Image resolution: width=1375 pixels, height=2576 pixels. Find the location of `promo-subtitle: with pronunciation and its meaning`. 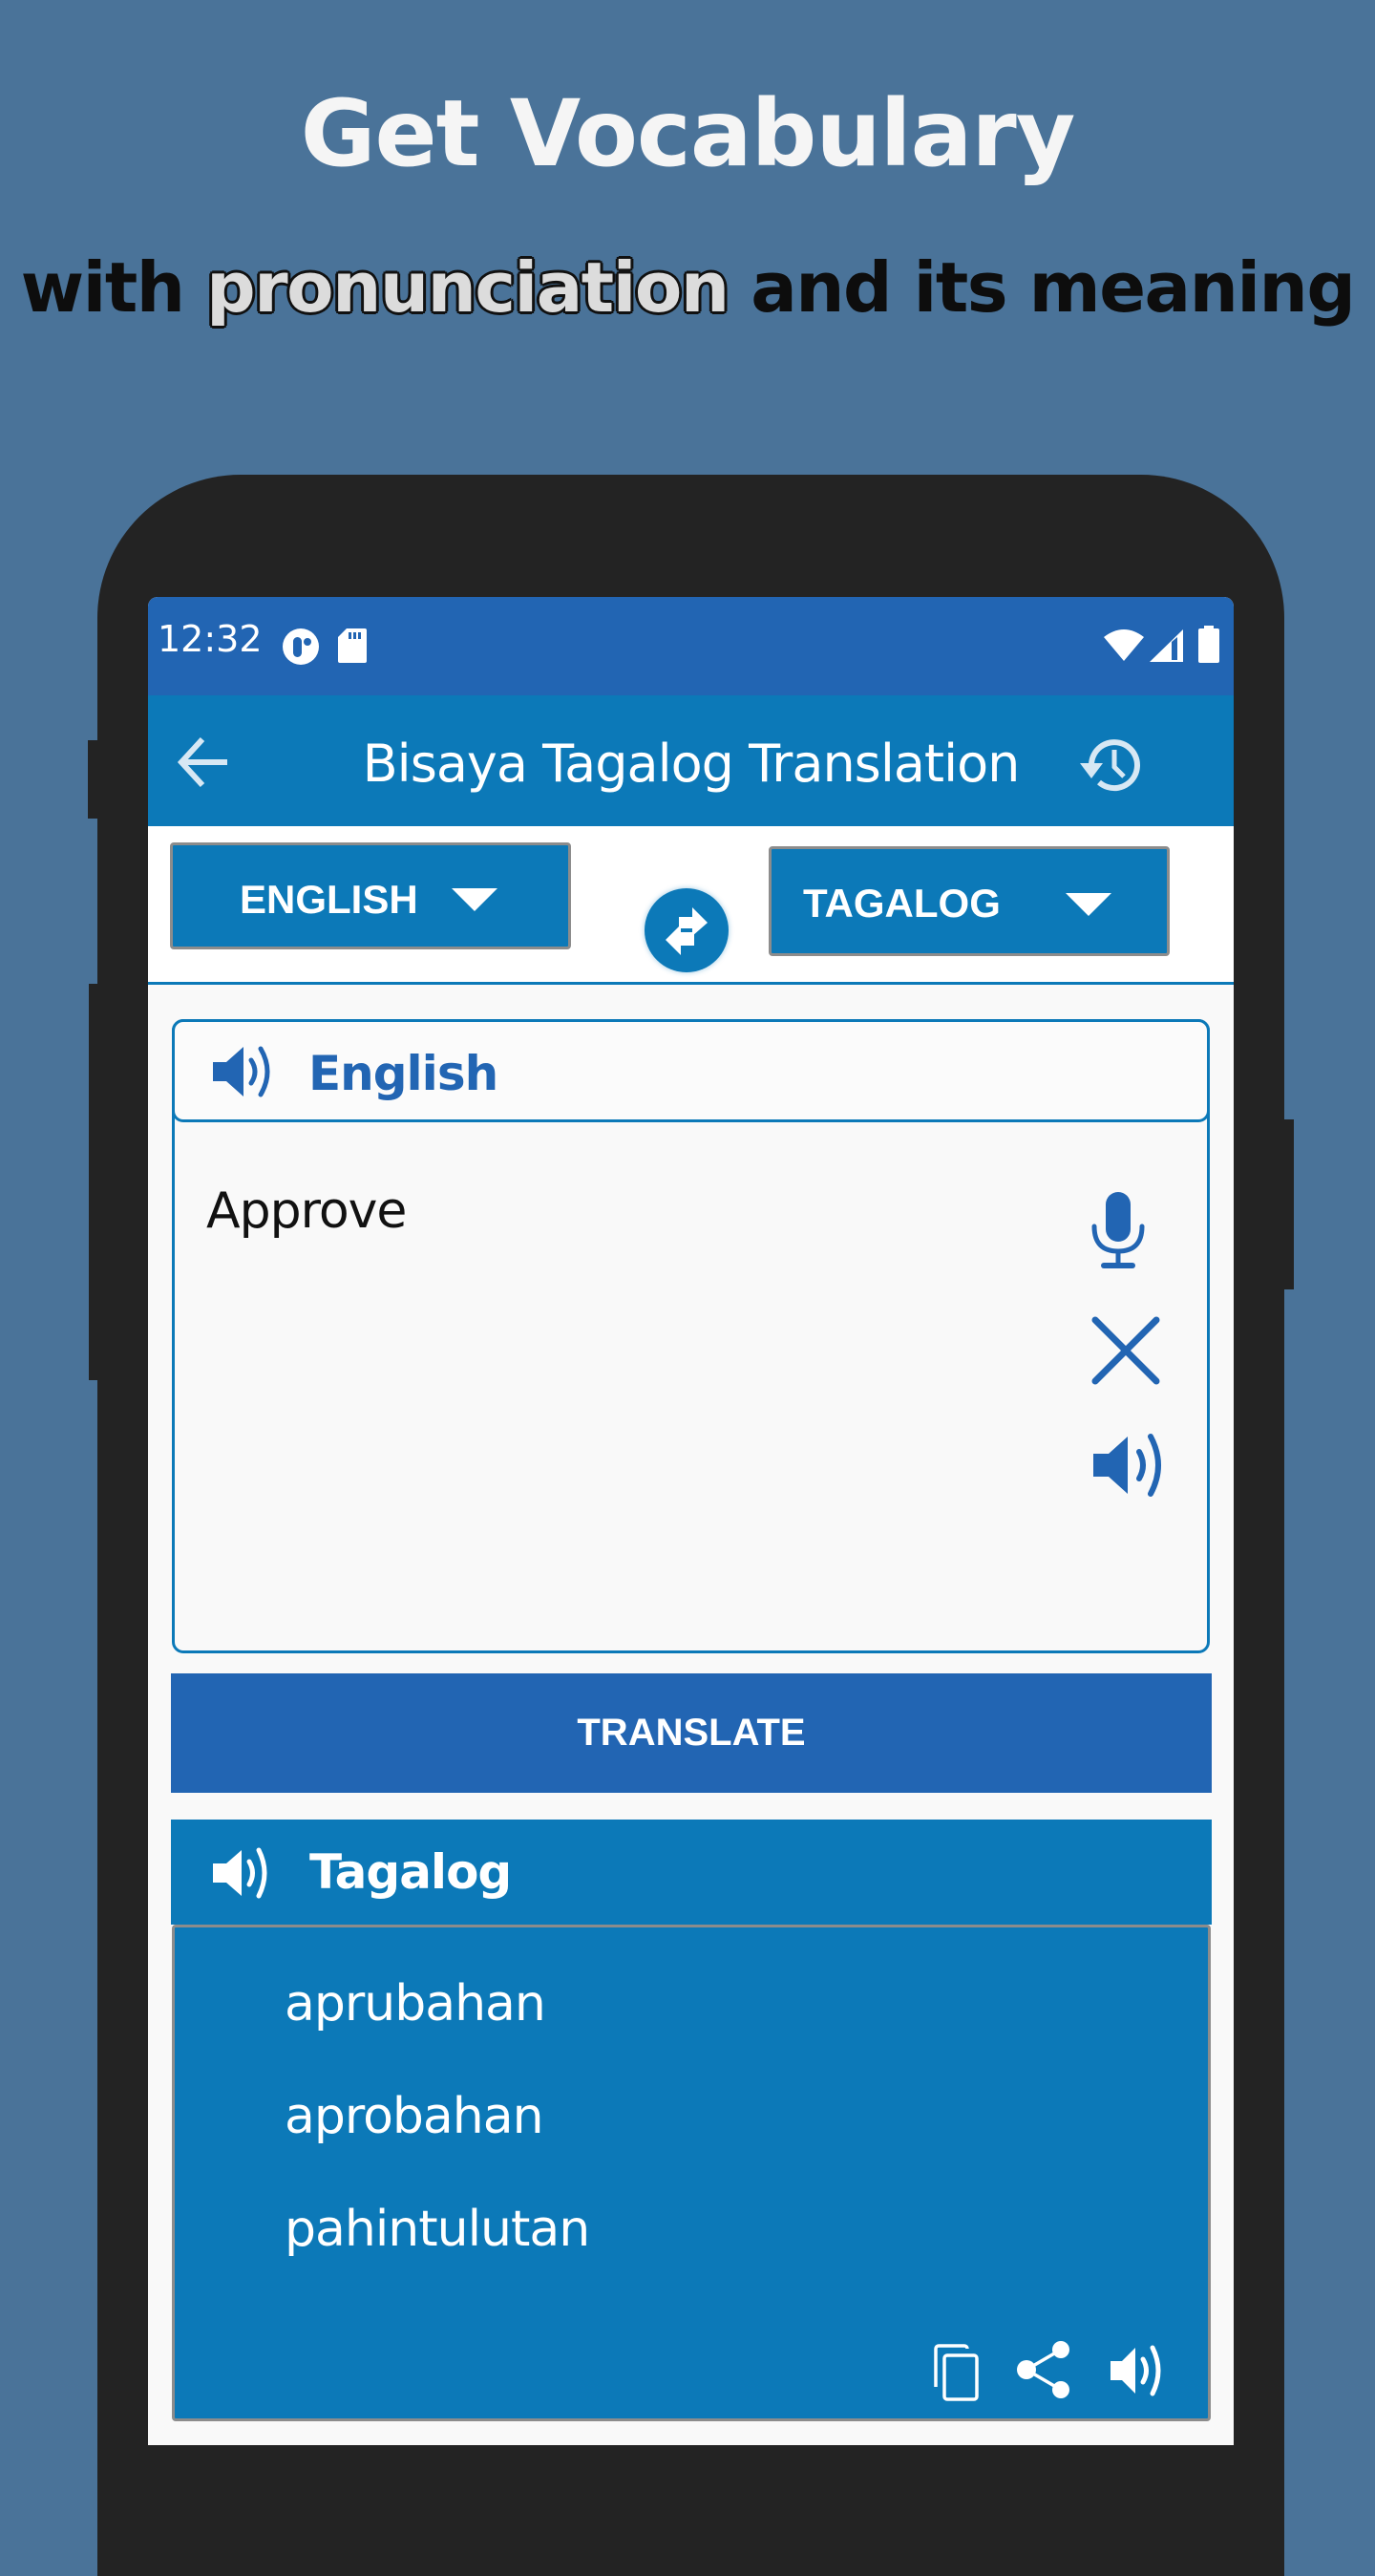

promo-subtitle: with pronunciation and its meaning is located at coordinates (687, 287).